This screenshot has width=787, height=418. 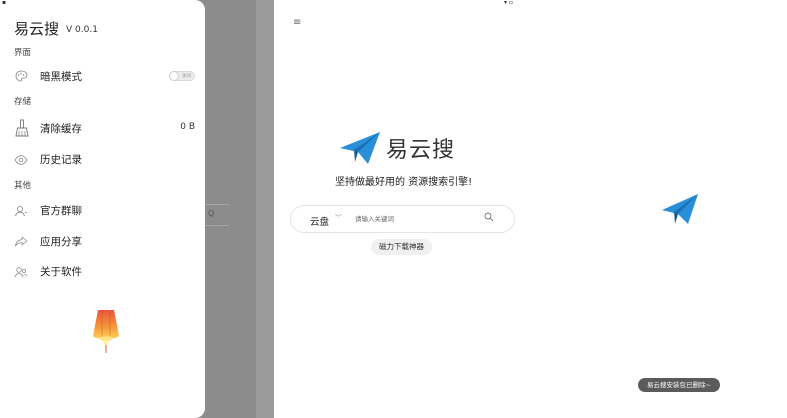 I want to click on section-other: 其他, so click(x=23, y=186).